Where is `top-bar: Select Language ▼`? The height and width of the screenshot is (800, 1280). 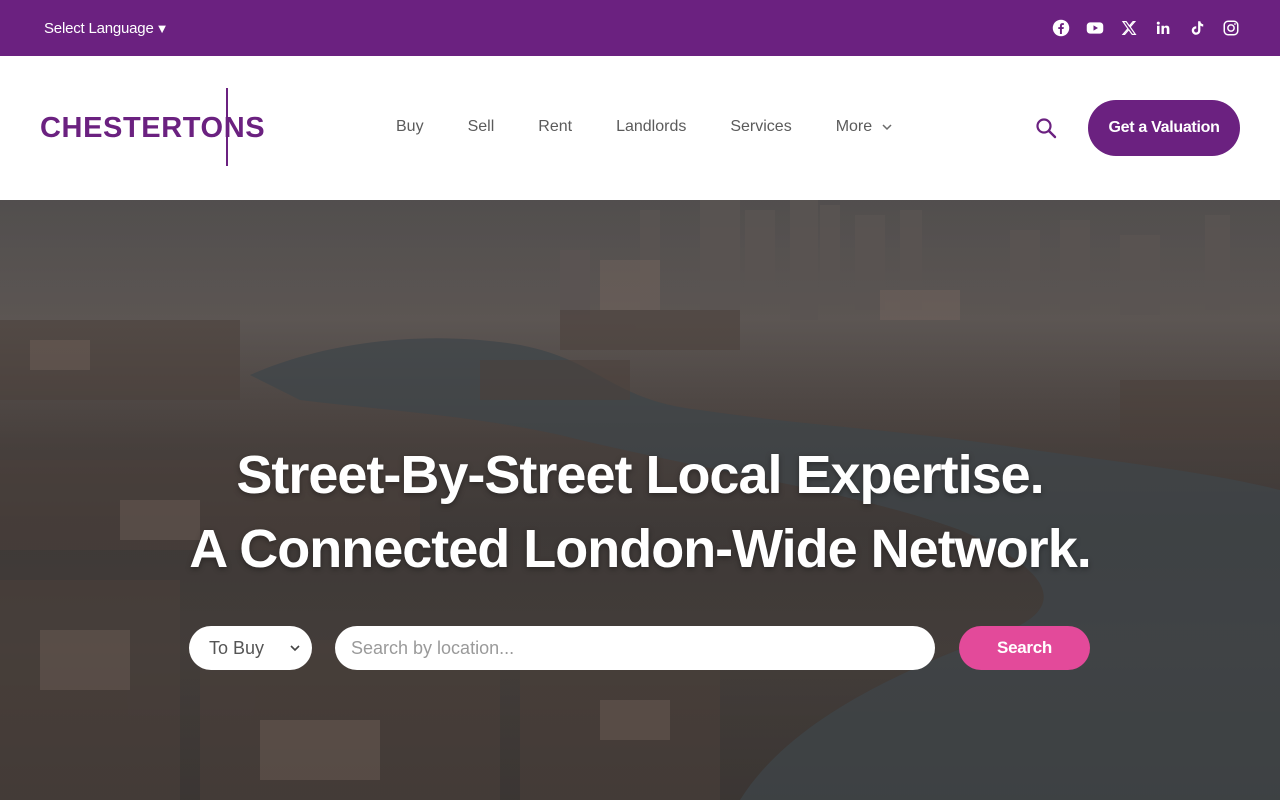
top-bar: Select Language ▼ is located at coordinates (640, 28).